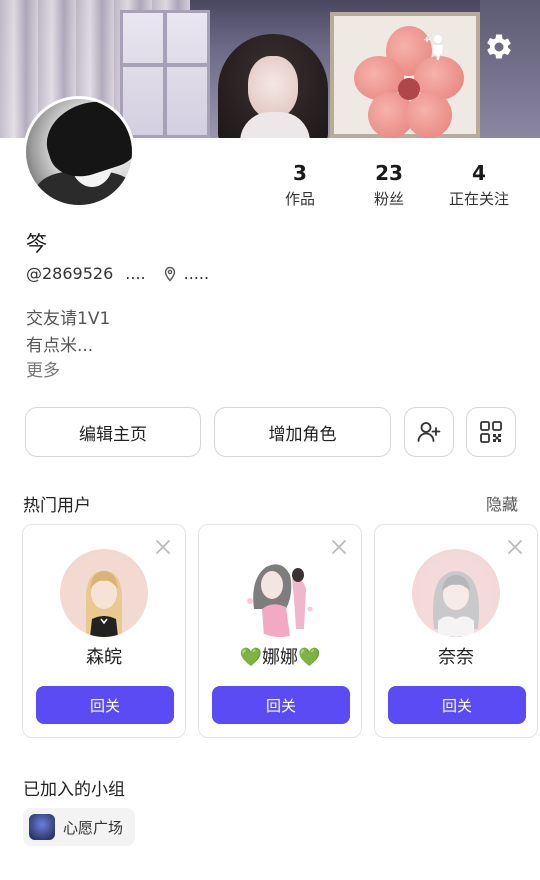  I want to click on stat-works-value: 3, so click(300, 173).